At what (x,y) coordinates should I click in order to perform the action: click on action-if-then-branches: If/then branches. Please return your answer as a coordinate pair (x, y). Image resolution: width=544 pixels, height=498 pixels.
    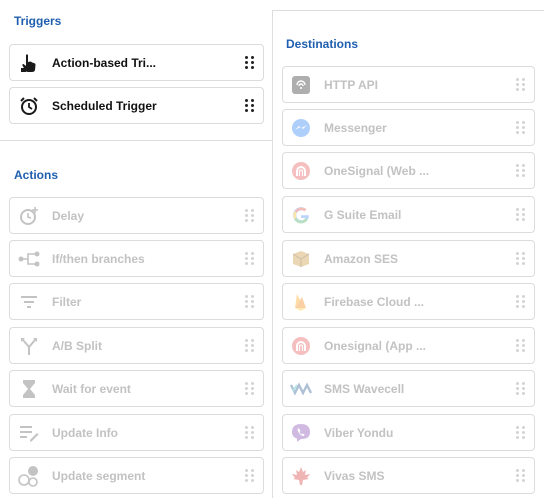
    Looking at the image, I should click on (136, 258).